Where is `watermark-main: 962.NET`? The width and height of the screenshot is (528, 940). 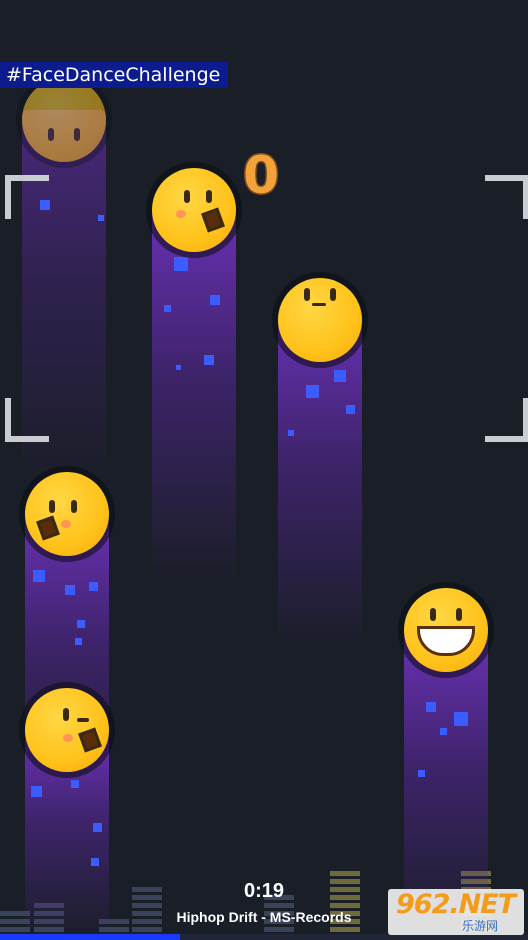
watermark-main: 962.NET is located at coordinates (456, 904).